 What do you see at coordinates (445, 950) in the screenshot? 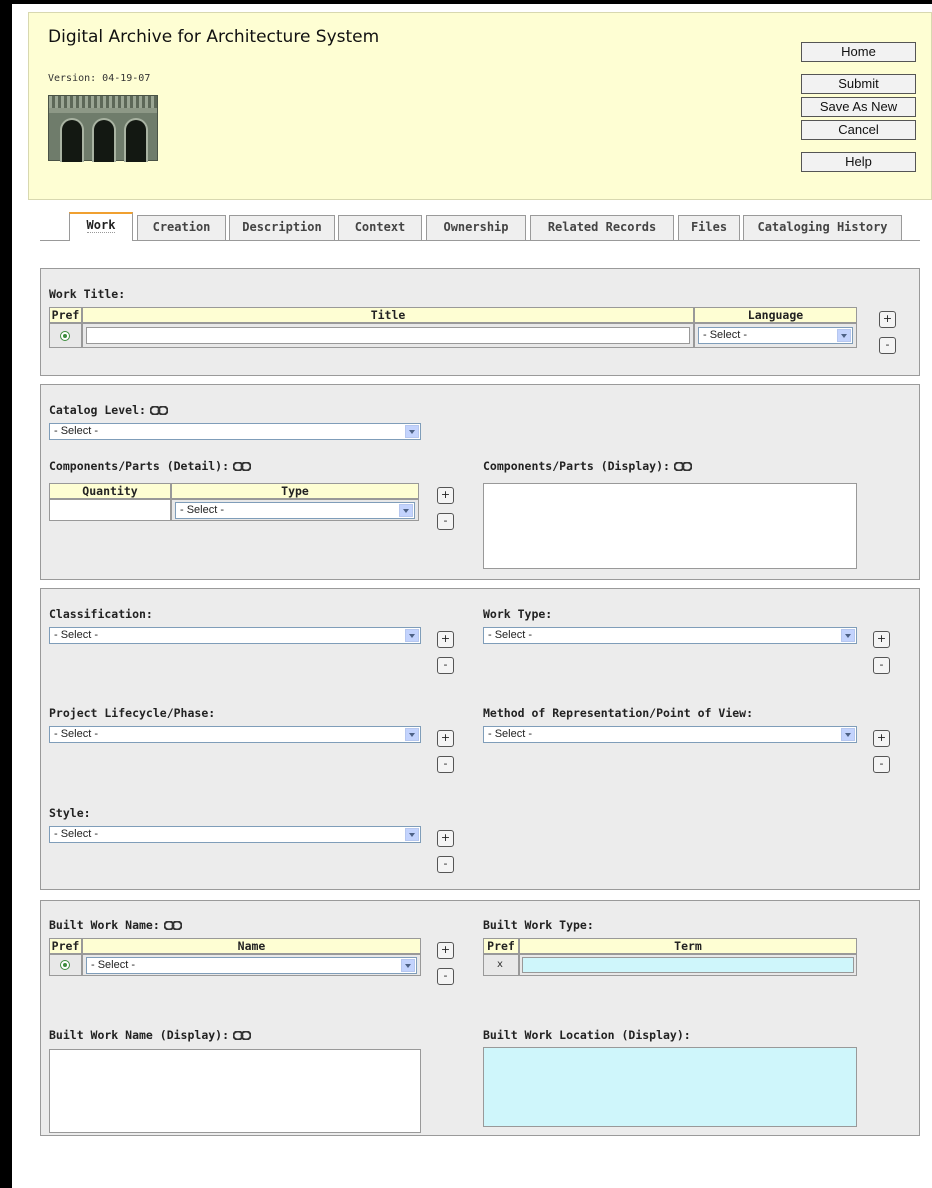
I see `add-built-name-button: +` at bounding box center [445, 950].